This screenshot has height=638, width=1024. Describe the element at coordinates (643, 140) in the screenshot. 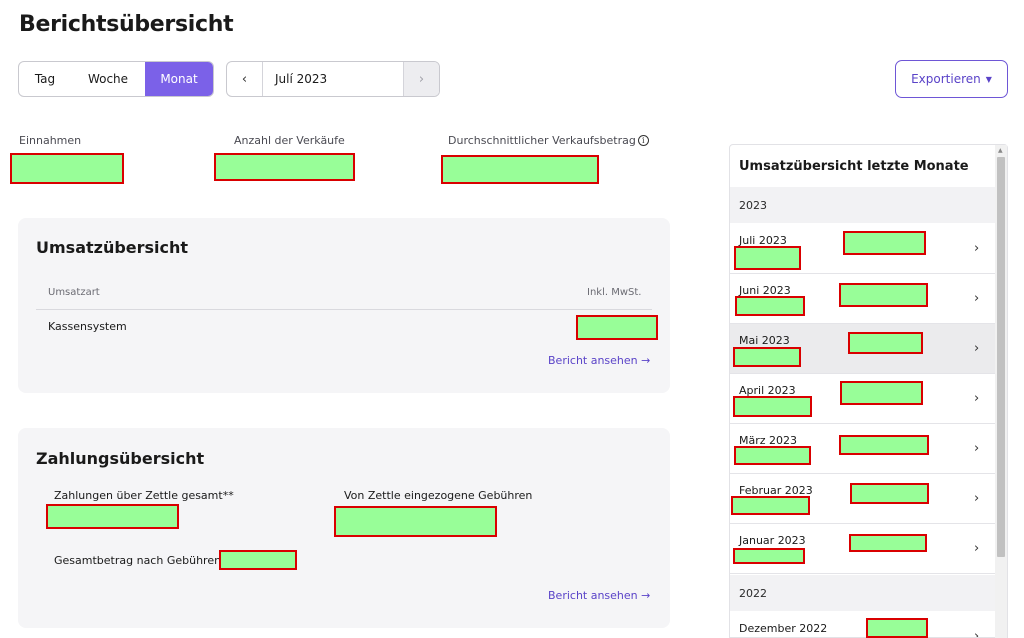

I see `info-icon: i` at that location.